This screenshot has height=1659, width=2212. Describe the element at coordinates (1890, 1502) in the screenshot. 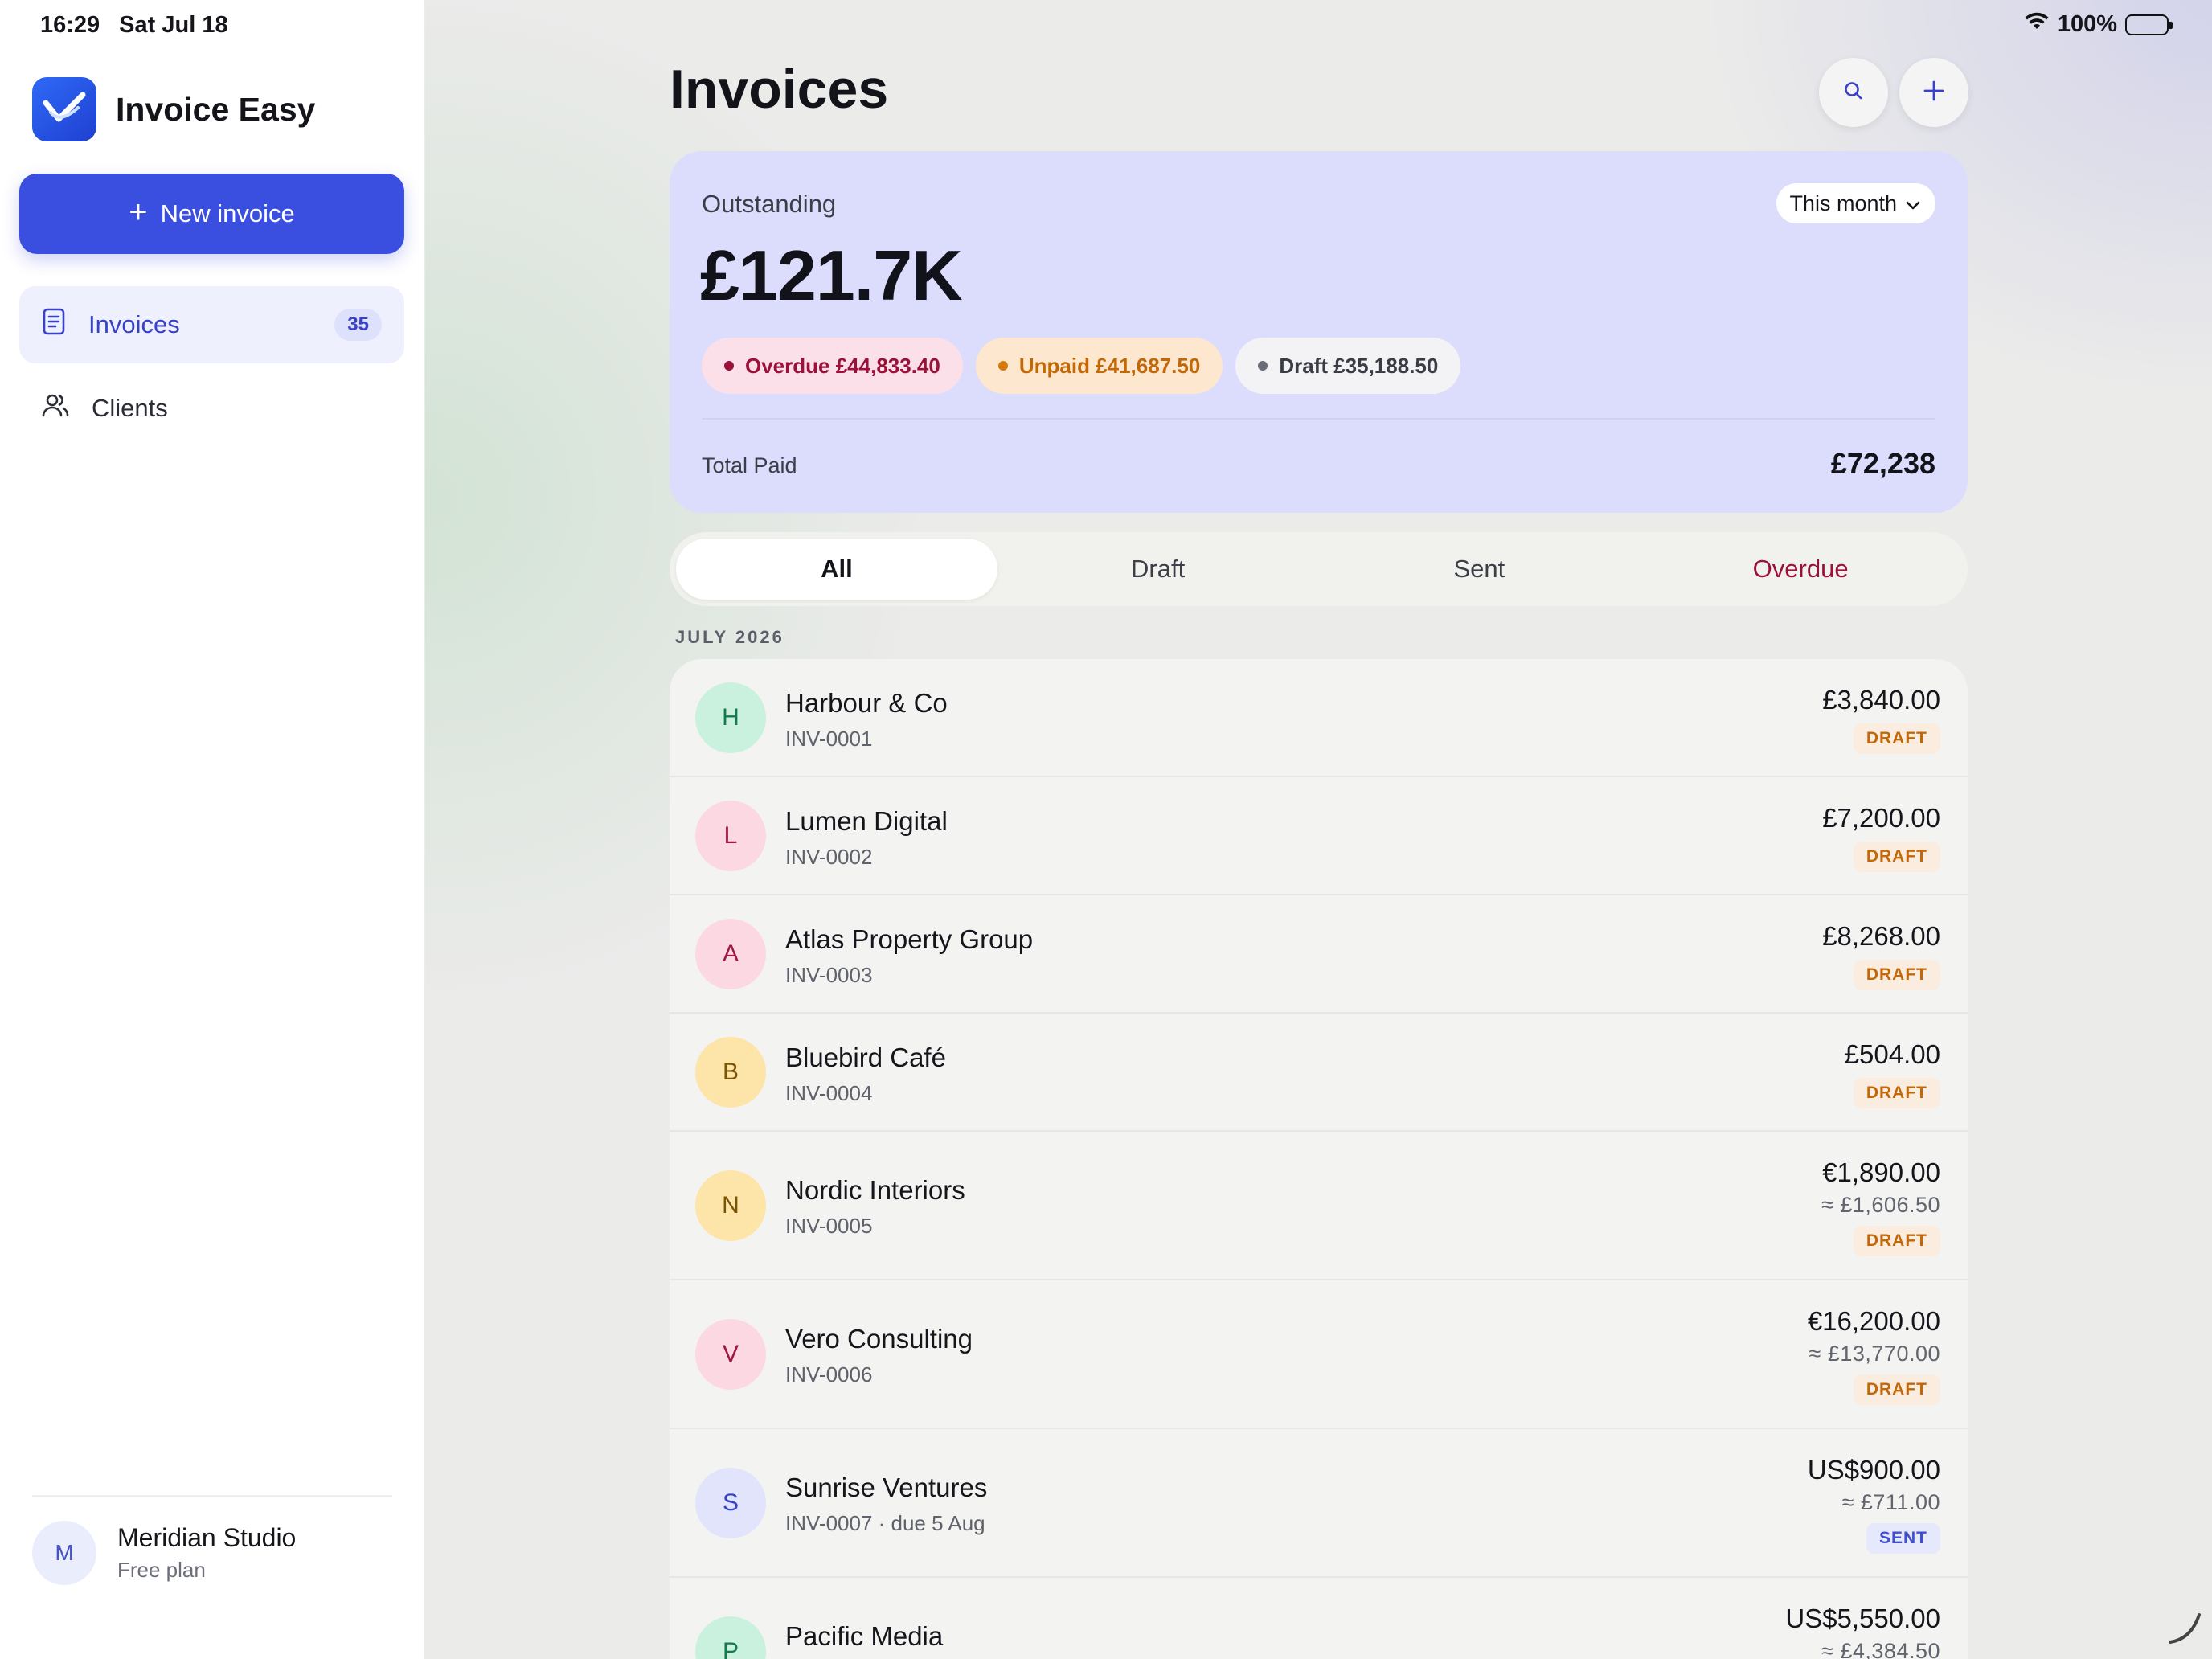

I see `converted-amount: ≈ £711.00` at that location.